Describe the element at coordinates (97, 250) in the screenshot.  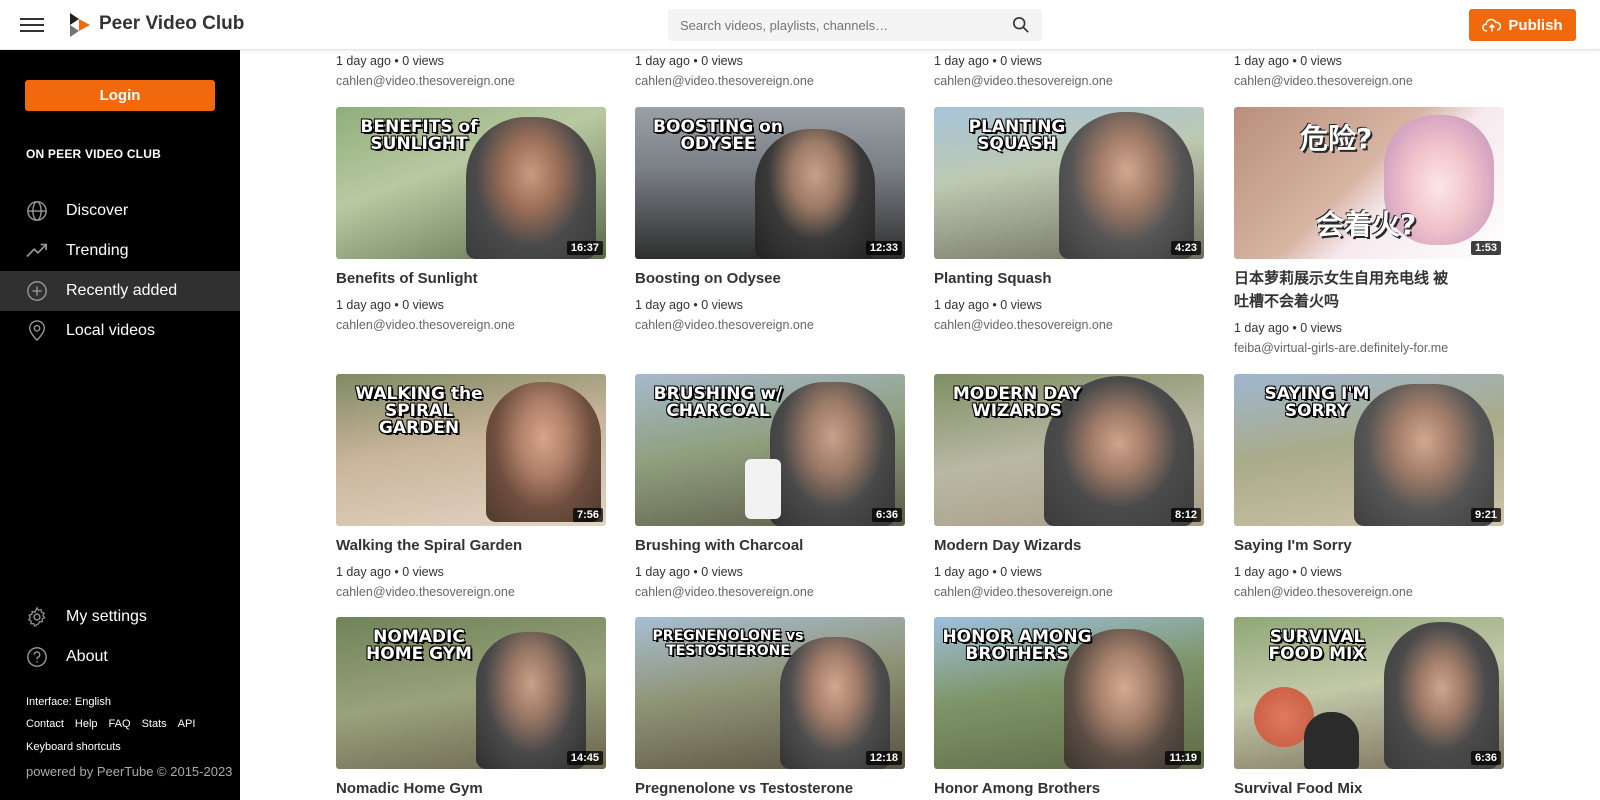
I see `sidebar-item-label: Trending` at that location.